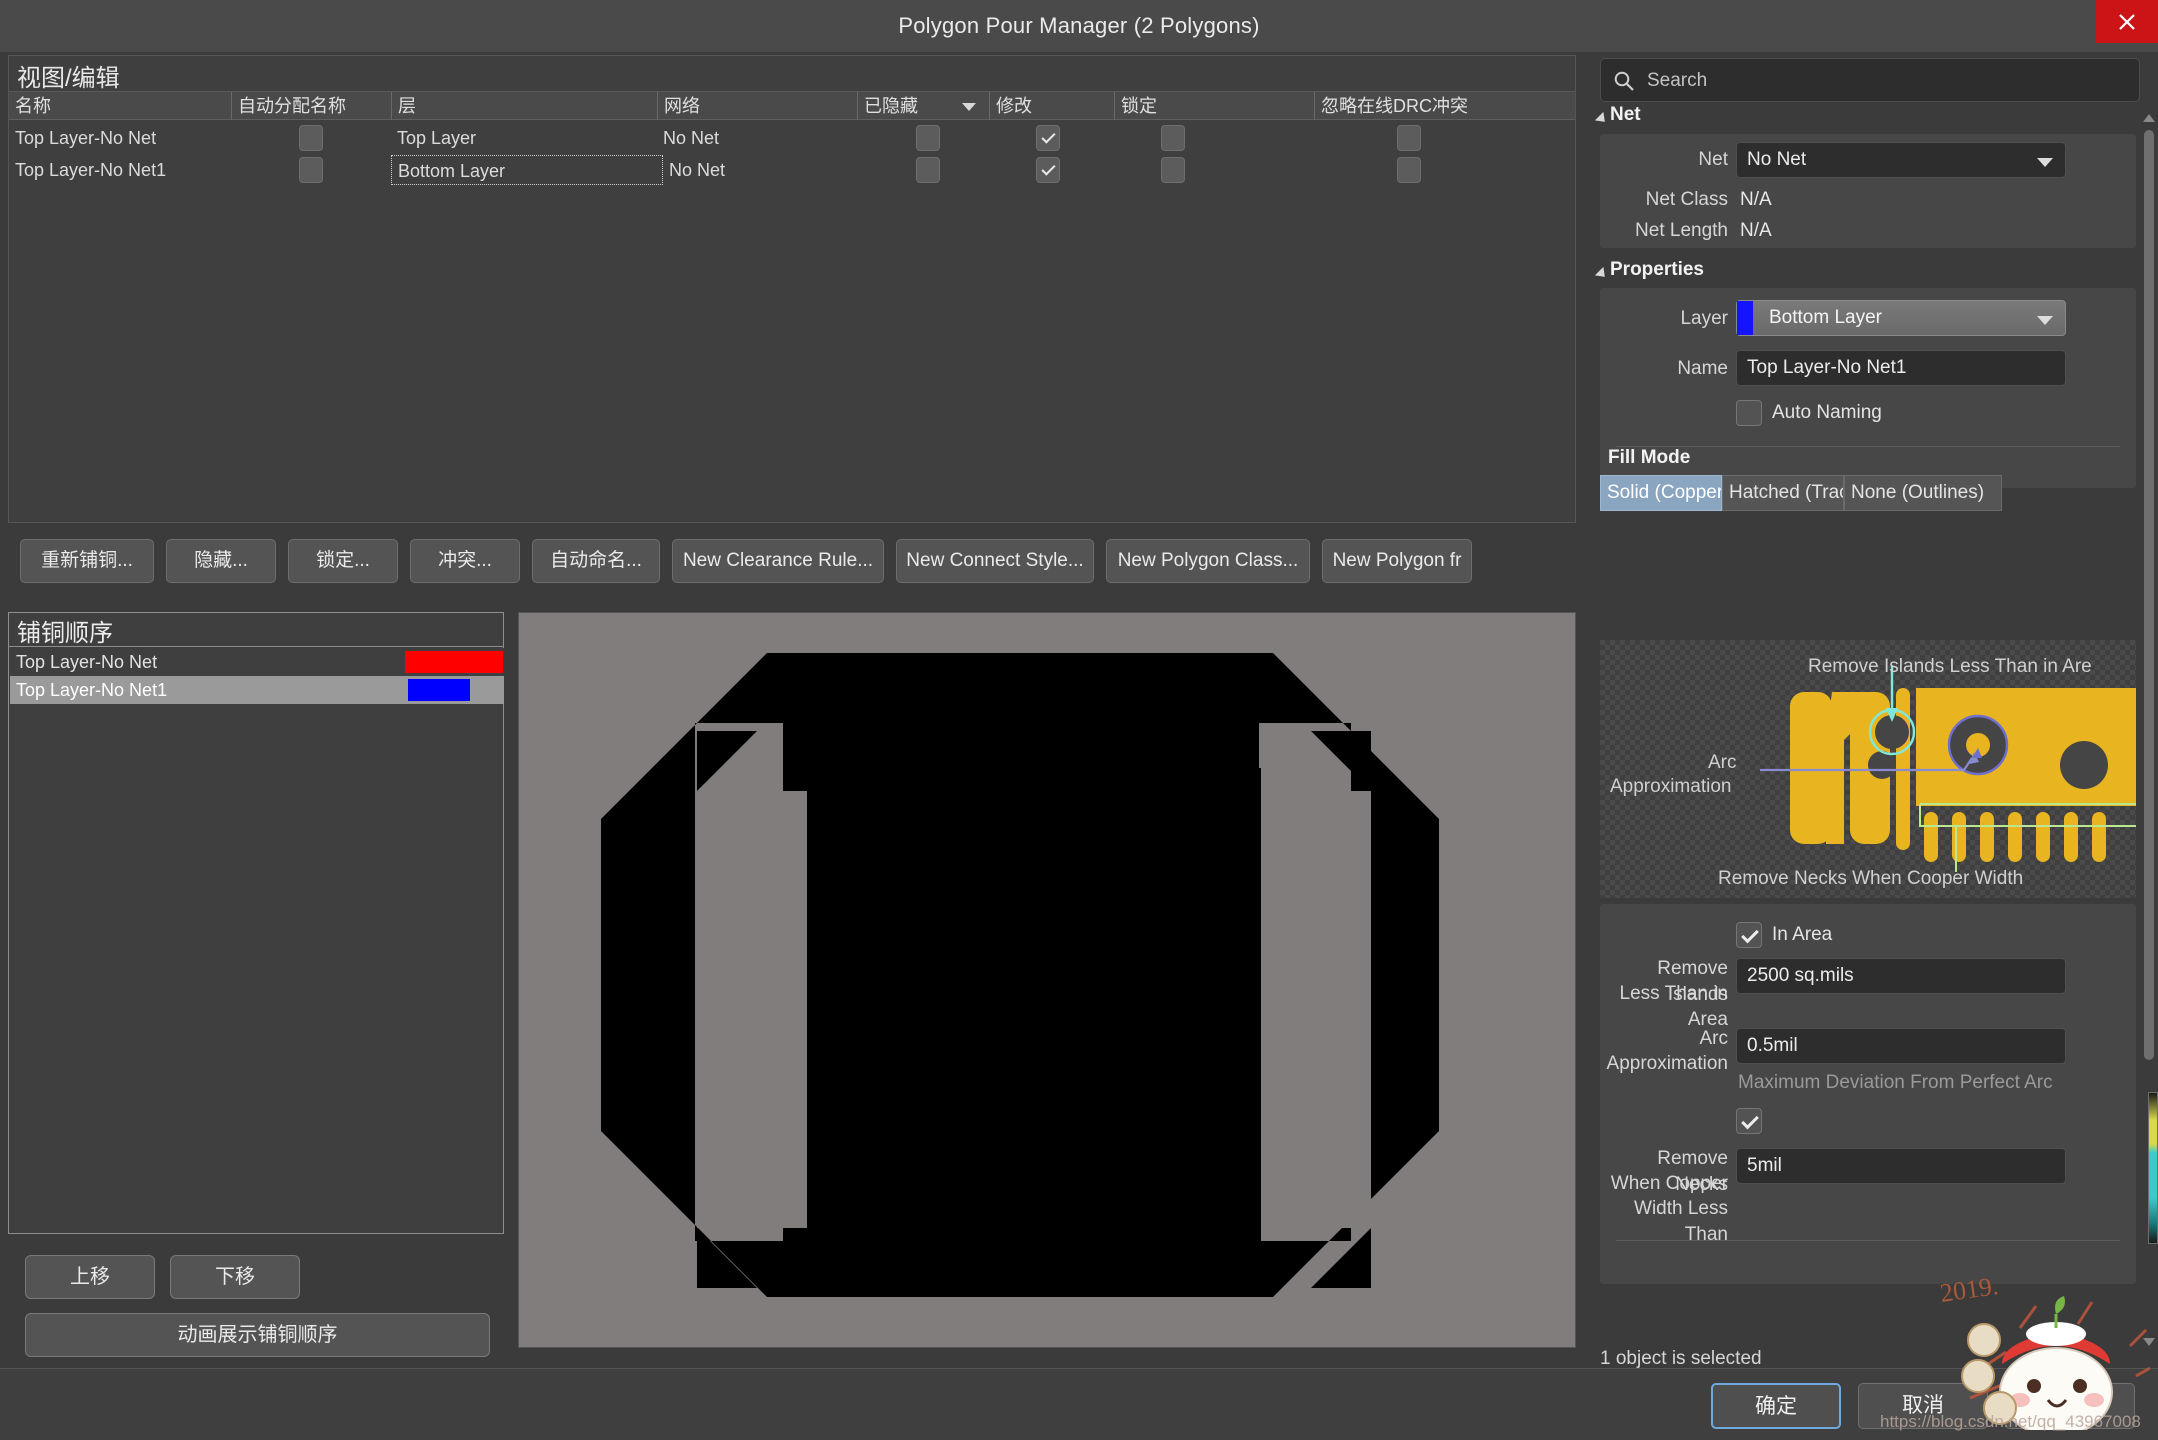 The width and height of the screenshot is (2158, 1440). I want to click on cell-layer: Bottom Layer, so click(452, 171).